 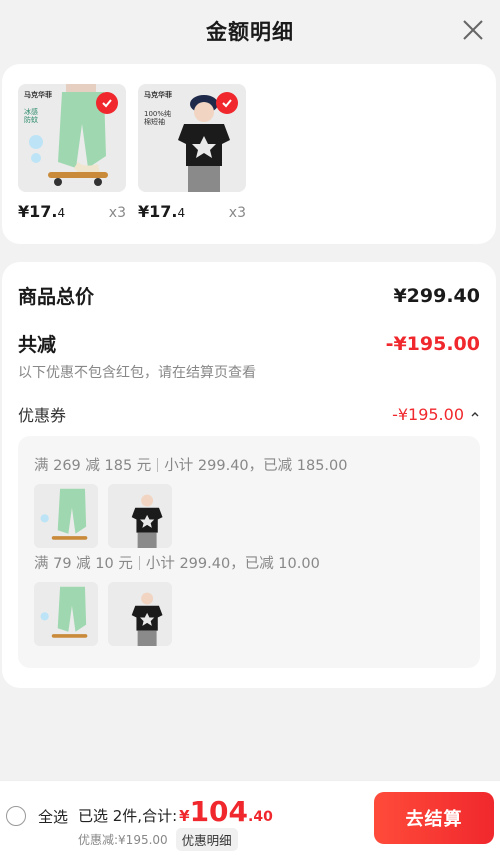 I want to click on coupon-value: -¥195.00, so click(x=436, y=414).